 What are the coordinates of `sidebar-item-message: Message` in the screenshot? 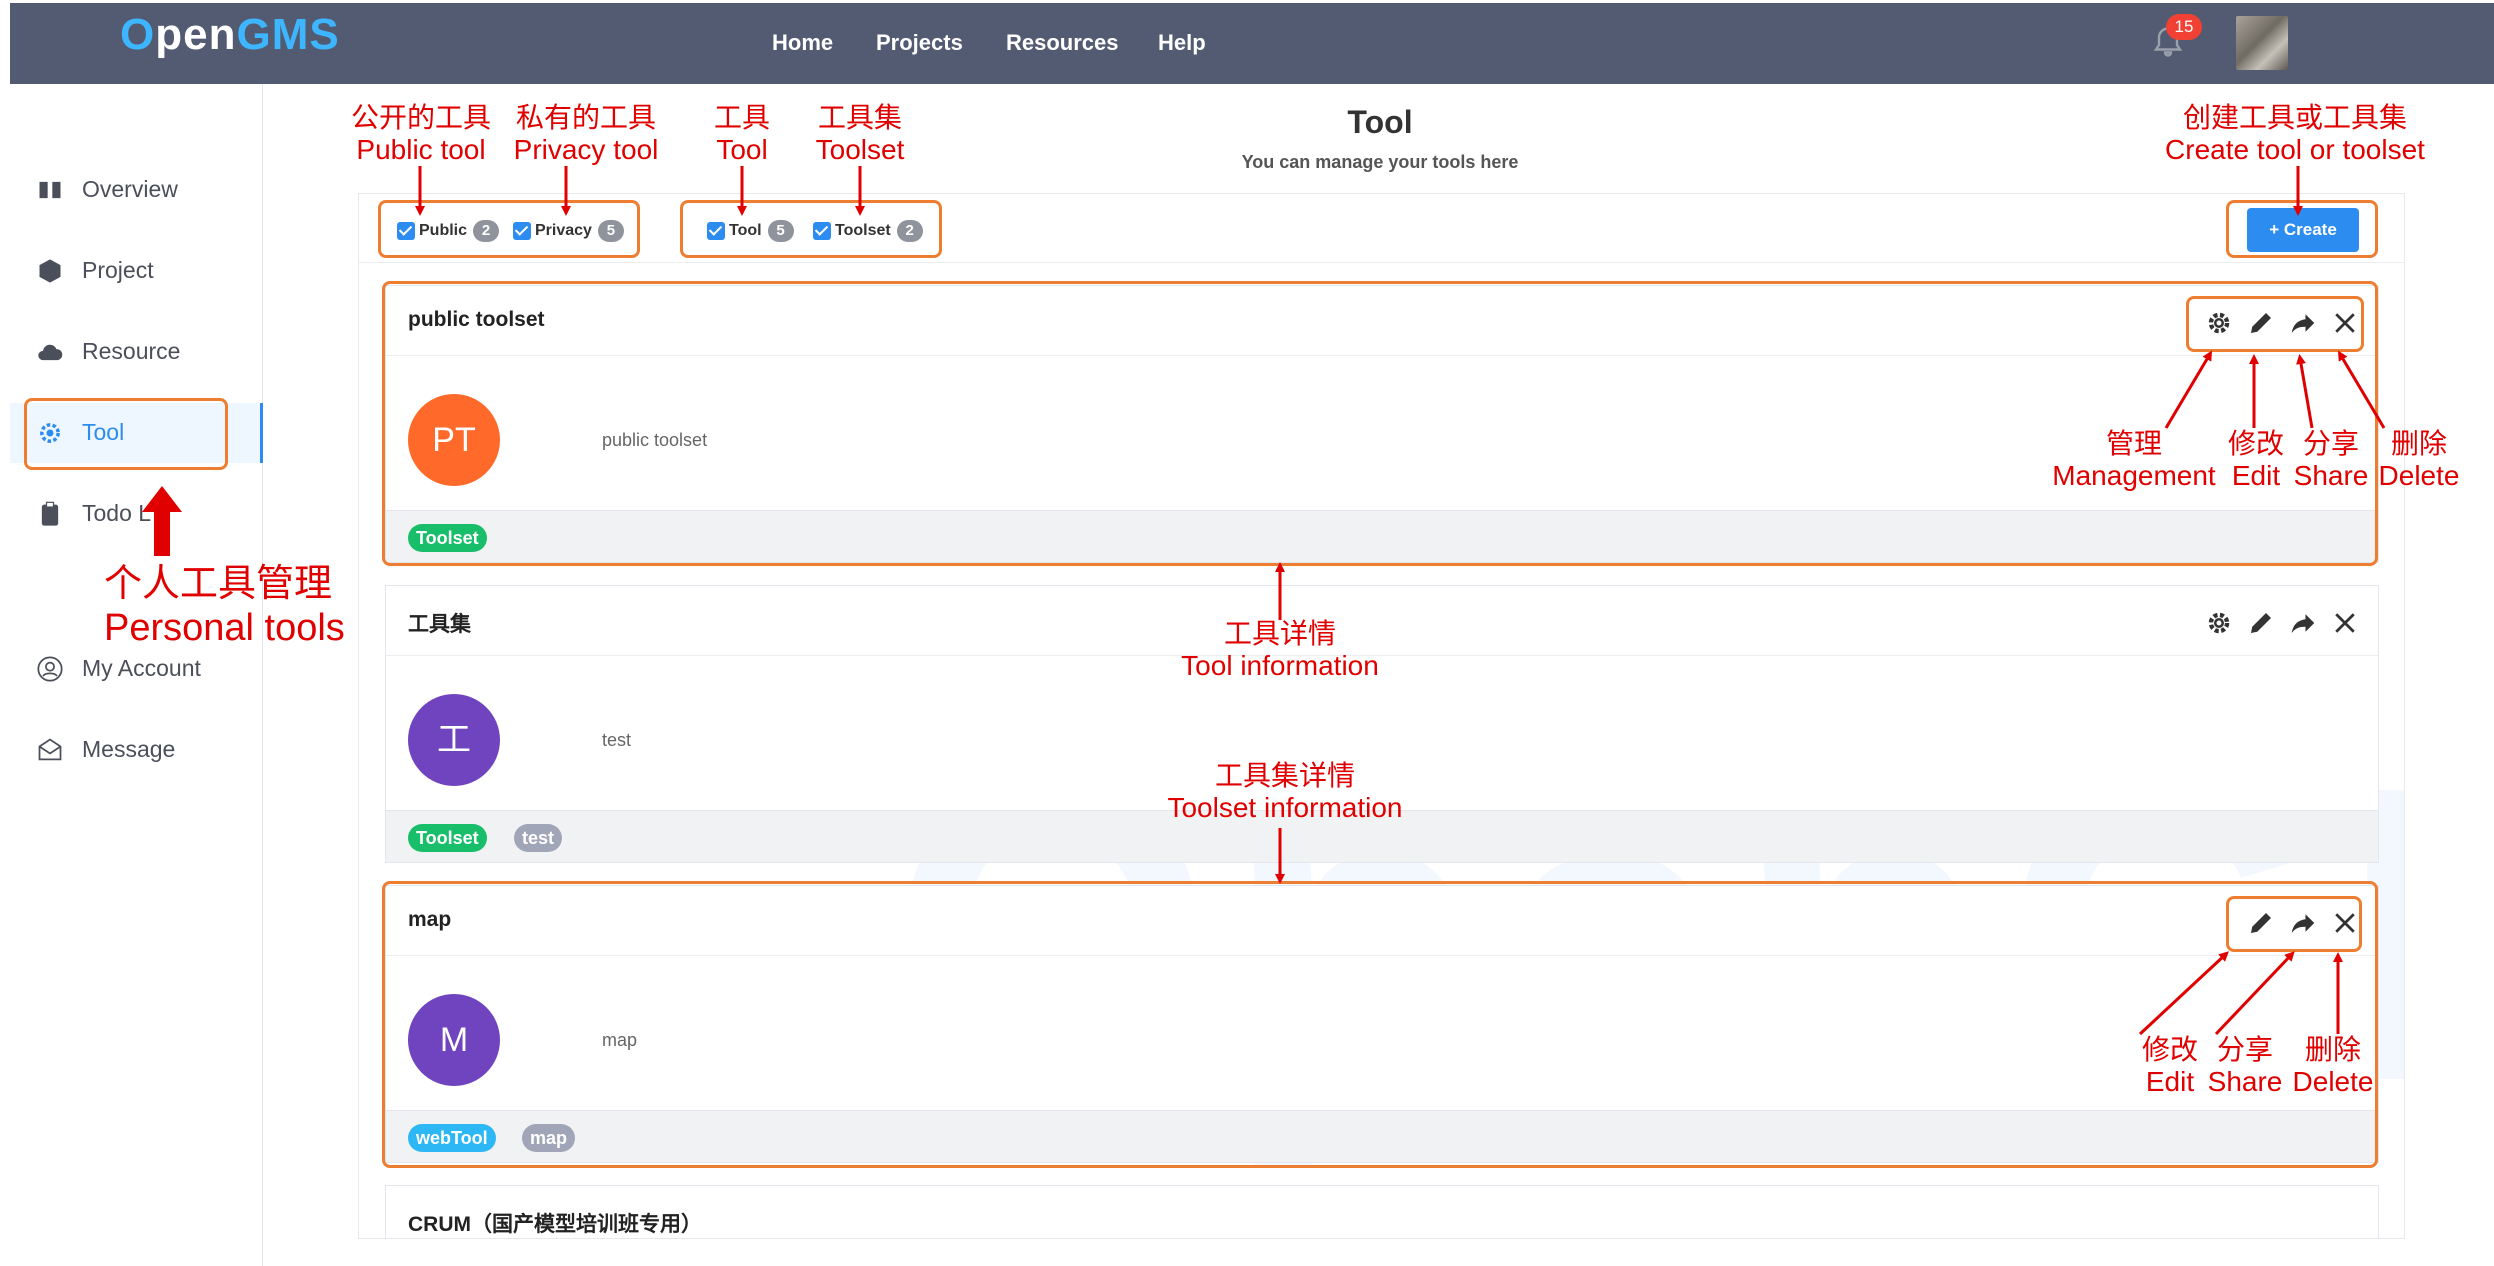 It's located at (136, 750).